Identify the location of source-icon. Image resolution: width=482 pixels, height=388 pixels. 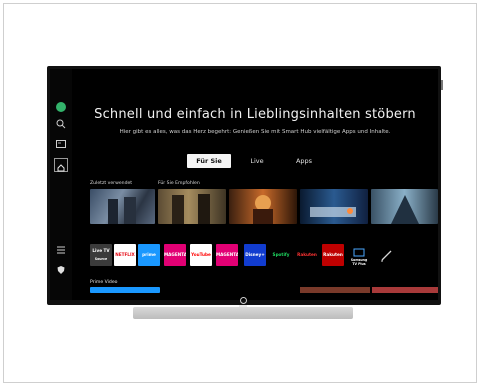
(61, 145).